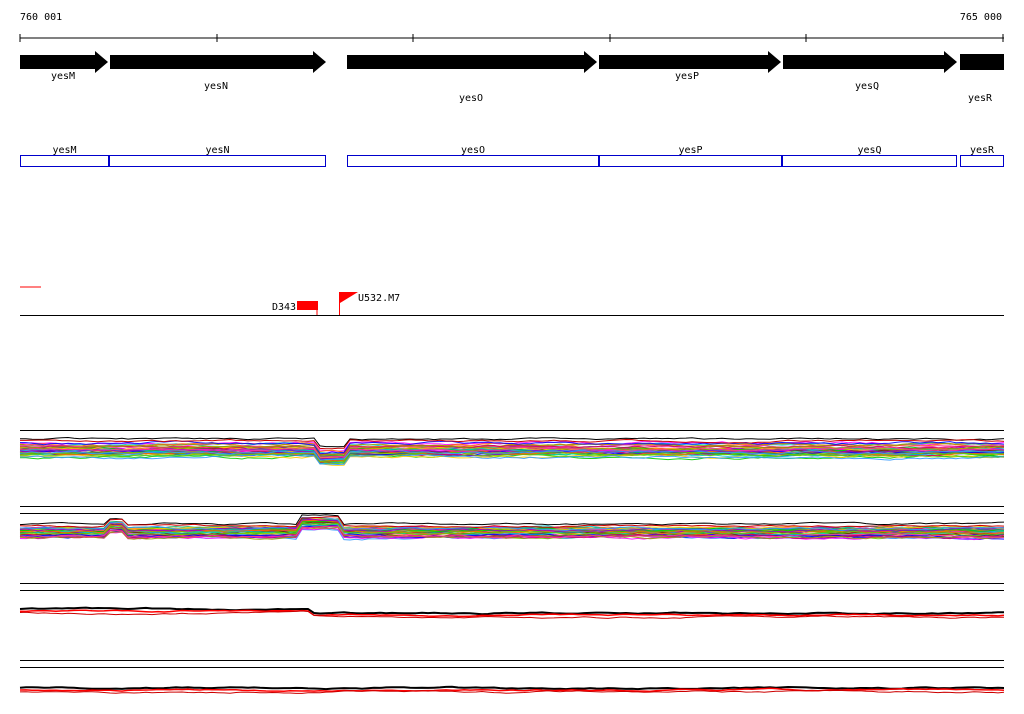  Describe the element at coordinates (307, 305) in the screenshot. I see `feature-block` at that location.